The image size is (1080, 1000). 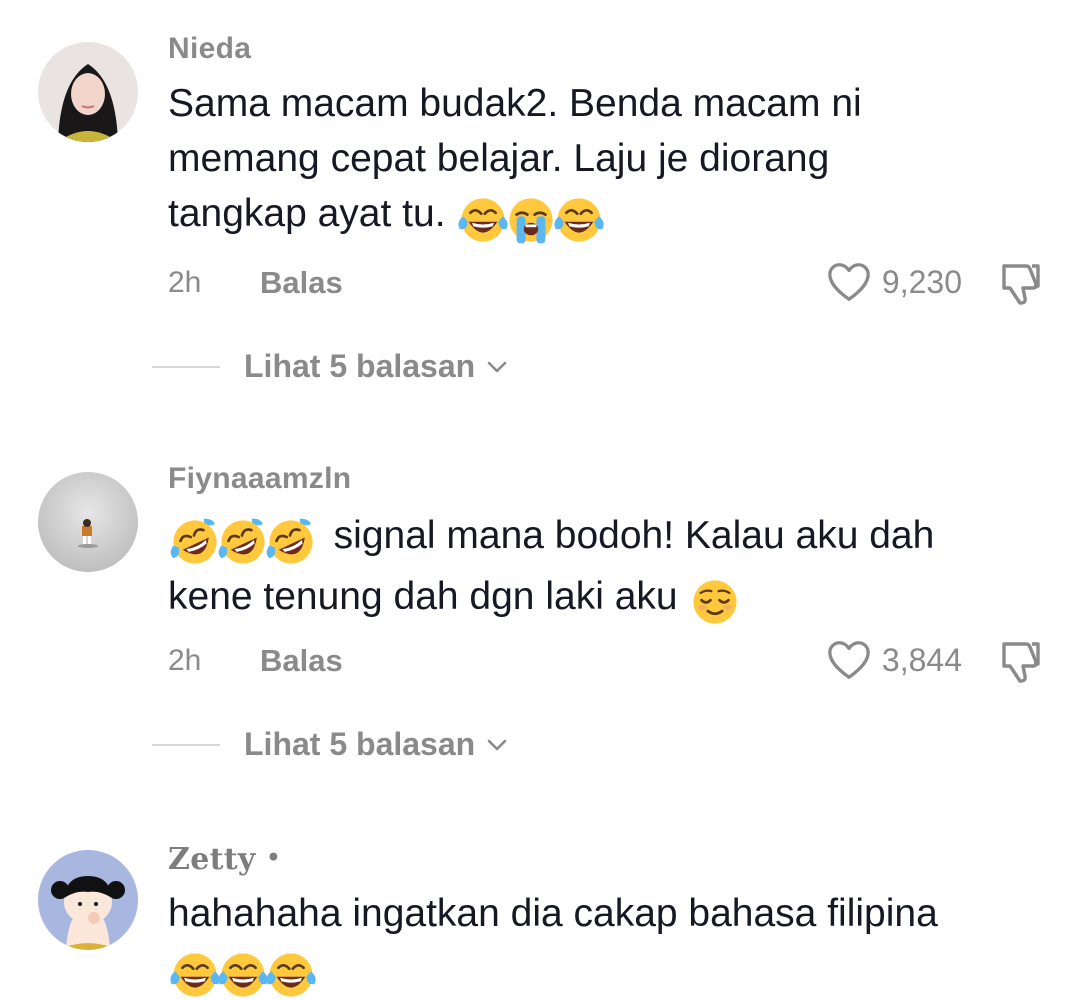 What do you see at coordinates (608, 599) in the screenshot?
I see `comment-line: kene tenung dah dgn laki aku` at bounding box center [608, 599].